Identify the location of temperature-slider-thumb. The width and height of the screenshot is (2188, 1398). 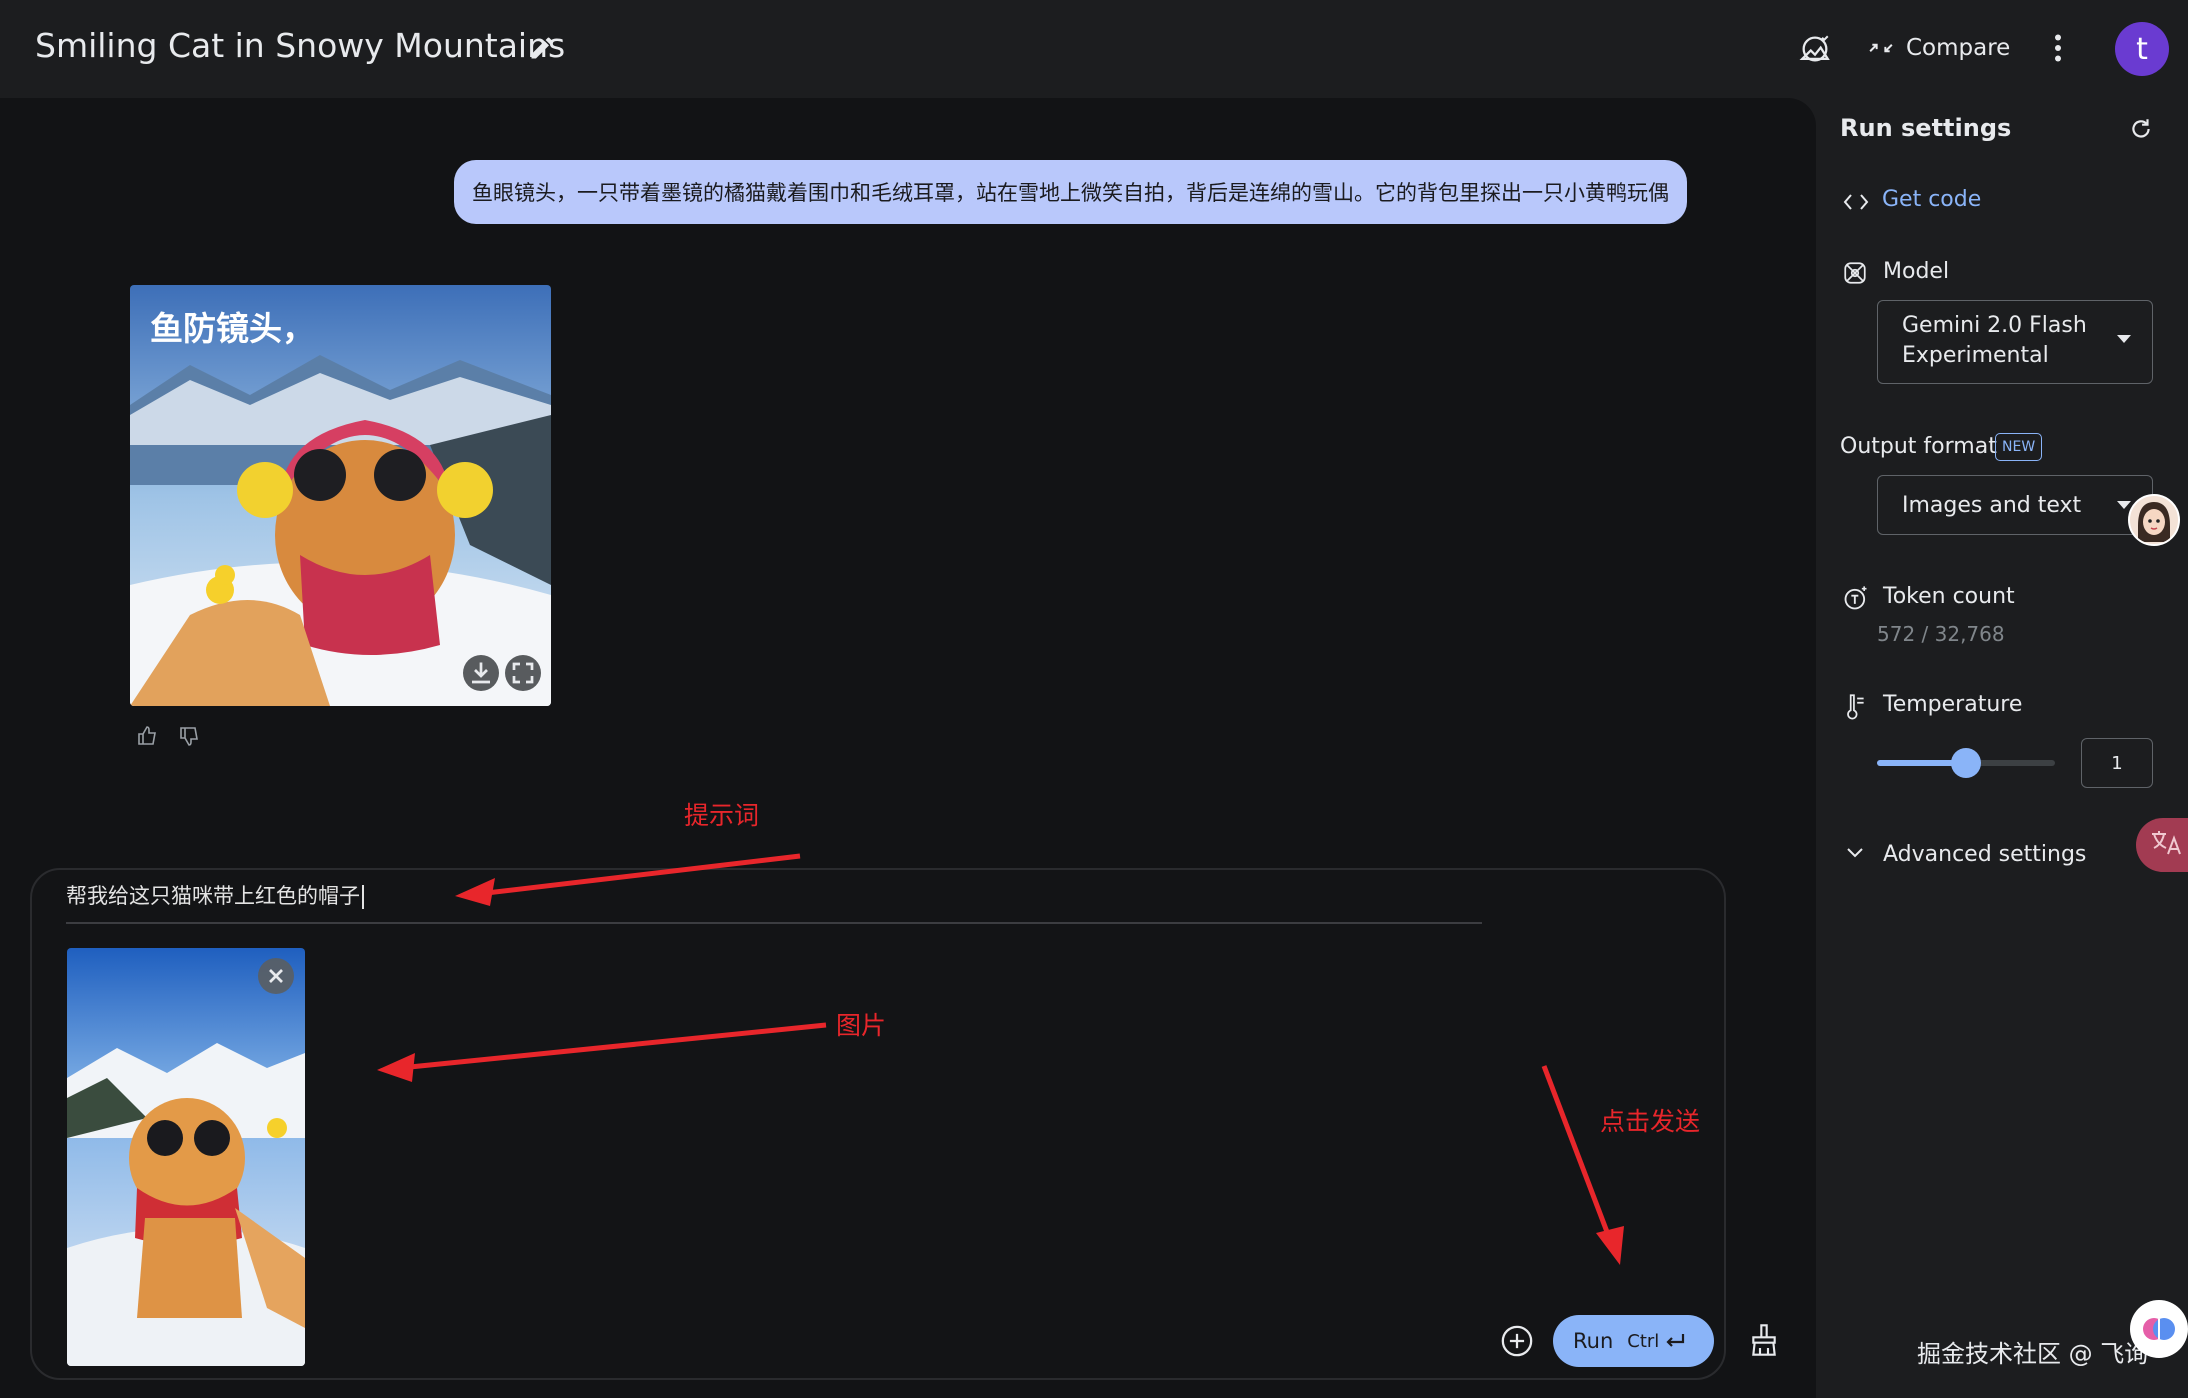
(1966, 763).